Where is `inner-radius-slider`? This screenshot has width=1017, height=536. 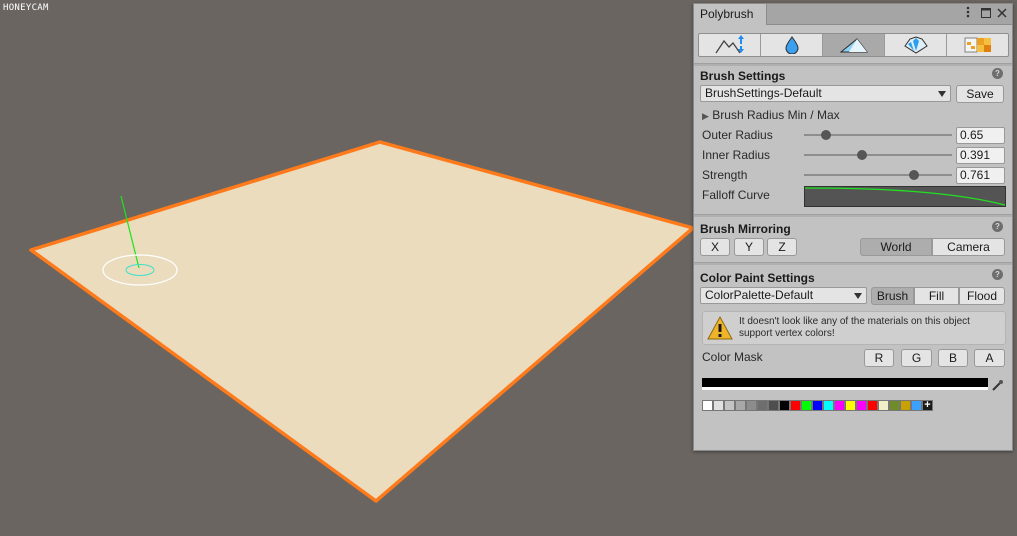 inner-radius-slider is located at coordinates (878, 155).